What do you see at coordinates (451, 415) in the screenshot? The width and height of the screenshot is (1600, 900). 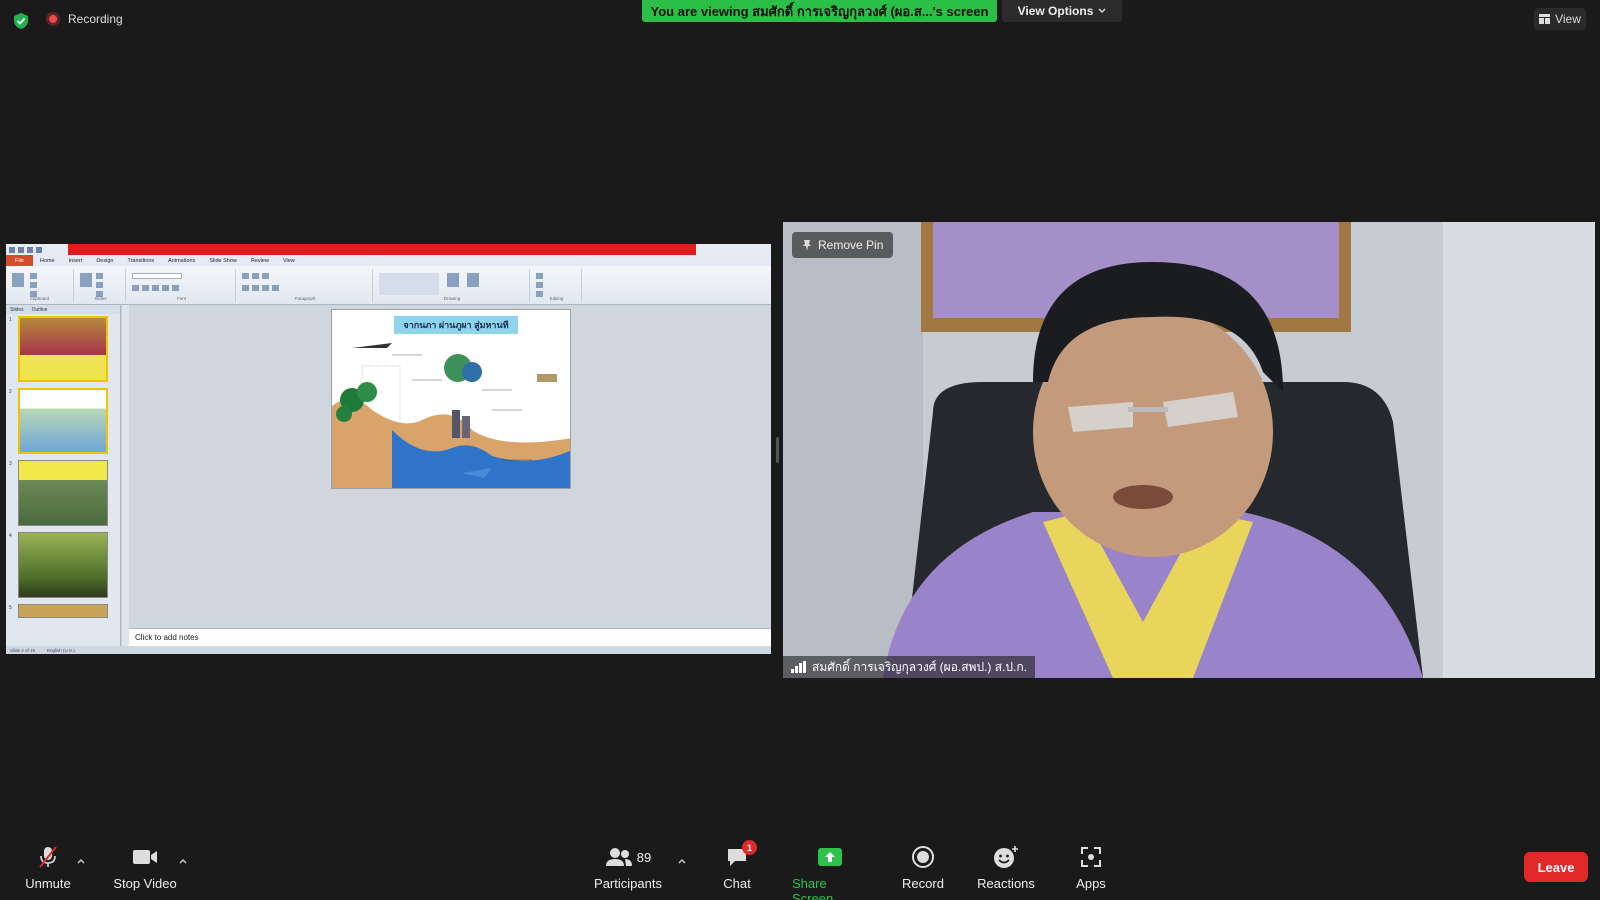 I see `water-cycle-diagram` at bounding box center [451, 415].